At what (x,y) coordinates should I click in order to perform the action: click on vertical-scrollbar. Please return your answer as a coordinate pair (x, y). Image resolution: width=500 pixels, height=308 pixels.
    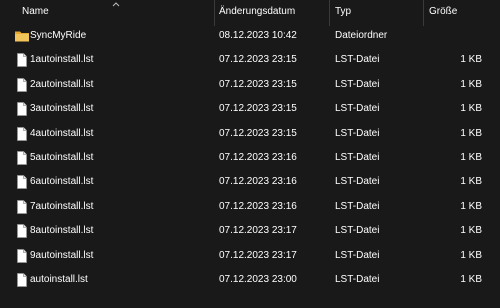
    Looking at the image, I should click on (497, 166).